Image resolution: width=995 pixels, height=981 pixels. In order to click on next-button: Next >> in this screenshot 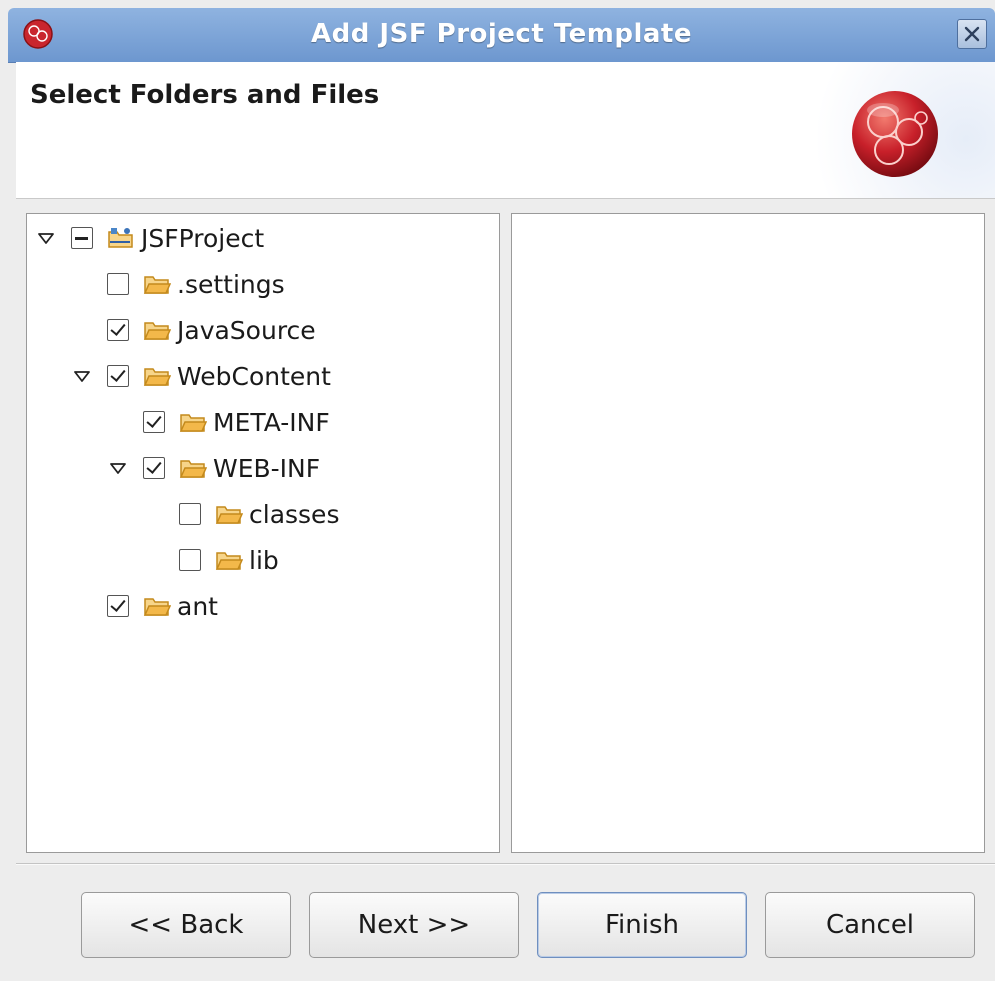, I will do `click(414, 925)`.